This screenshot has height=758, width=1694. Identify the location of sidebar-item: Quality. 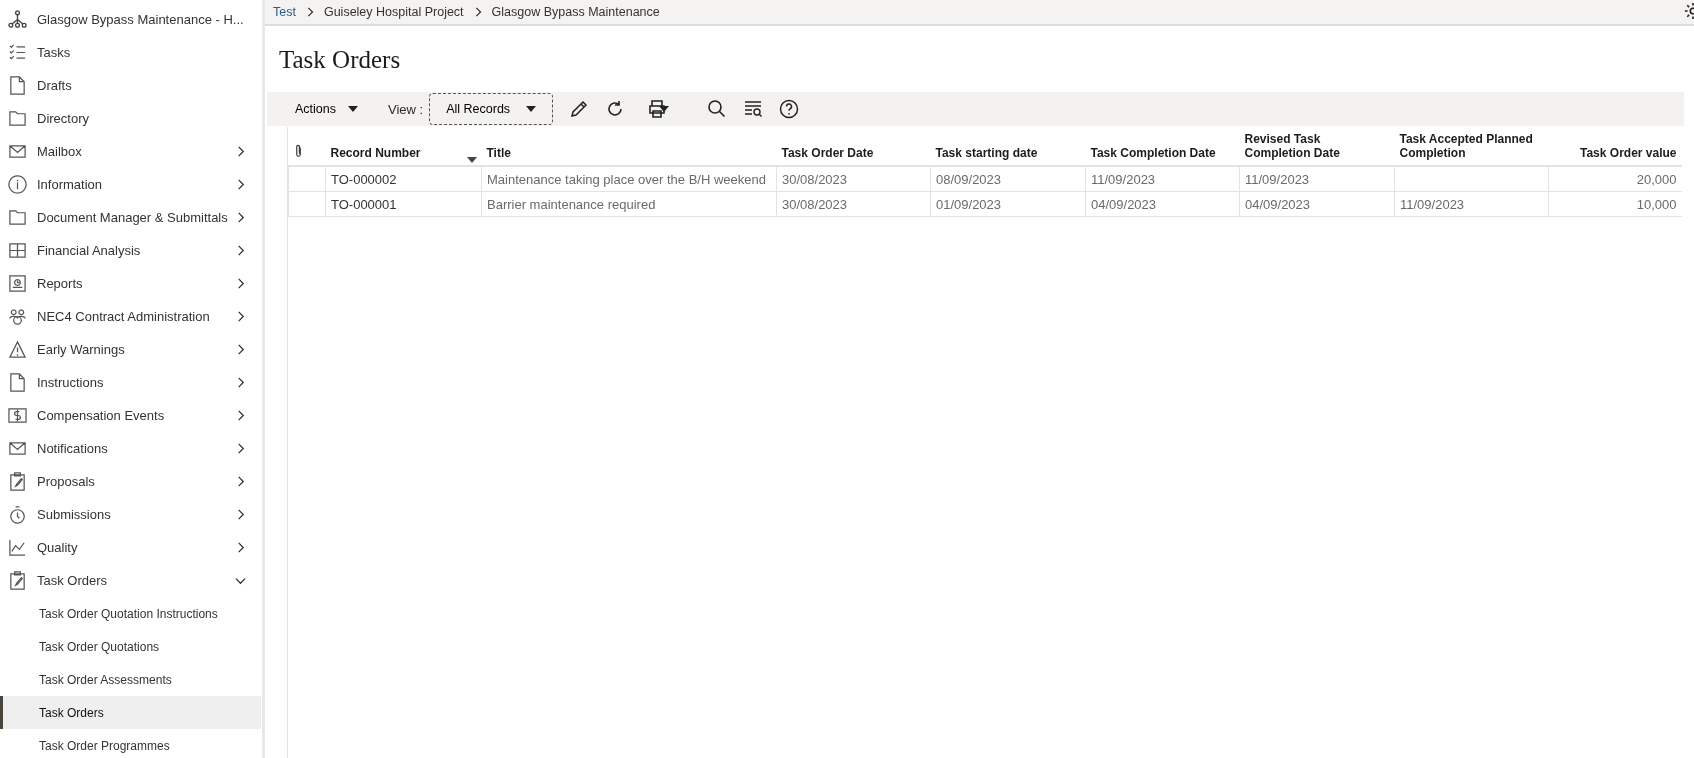
(131, 547).